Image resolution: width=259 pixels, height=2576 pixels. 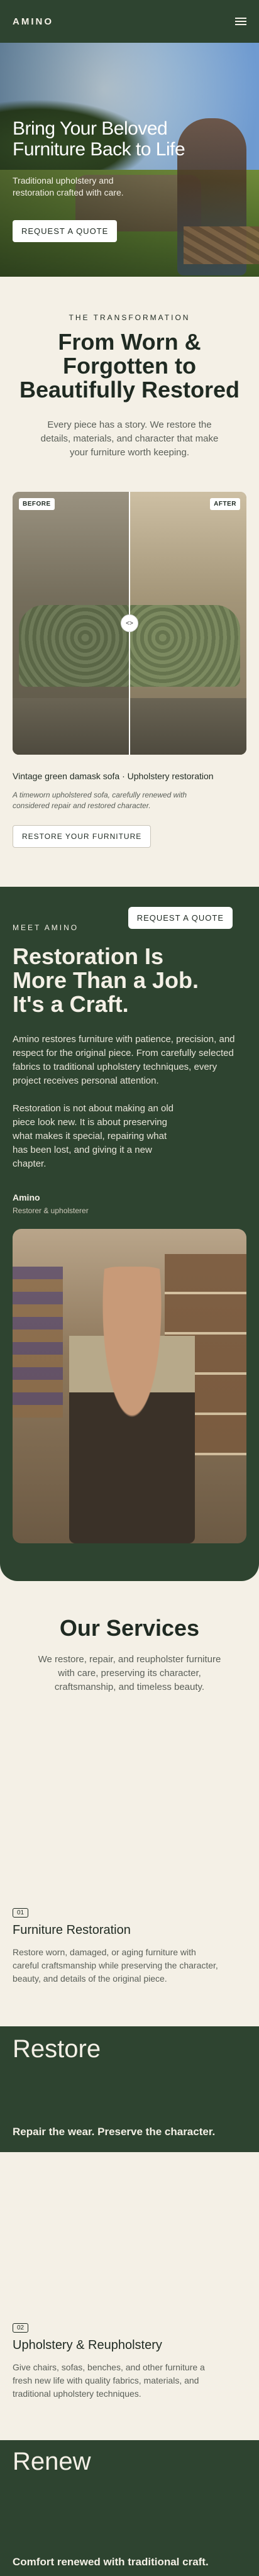 What do you see at coordinates (240, 21) in the screenshot?
I see `menu-icon` at bounding box center [240, 21].